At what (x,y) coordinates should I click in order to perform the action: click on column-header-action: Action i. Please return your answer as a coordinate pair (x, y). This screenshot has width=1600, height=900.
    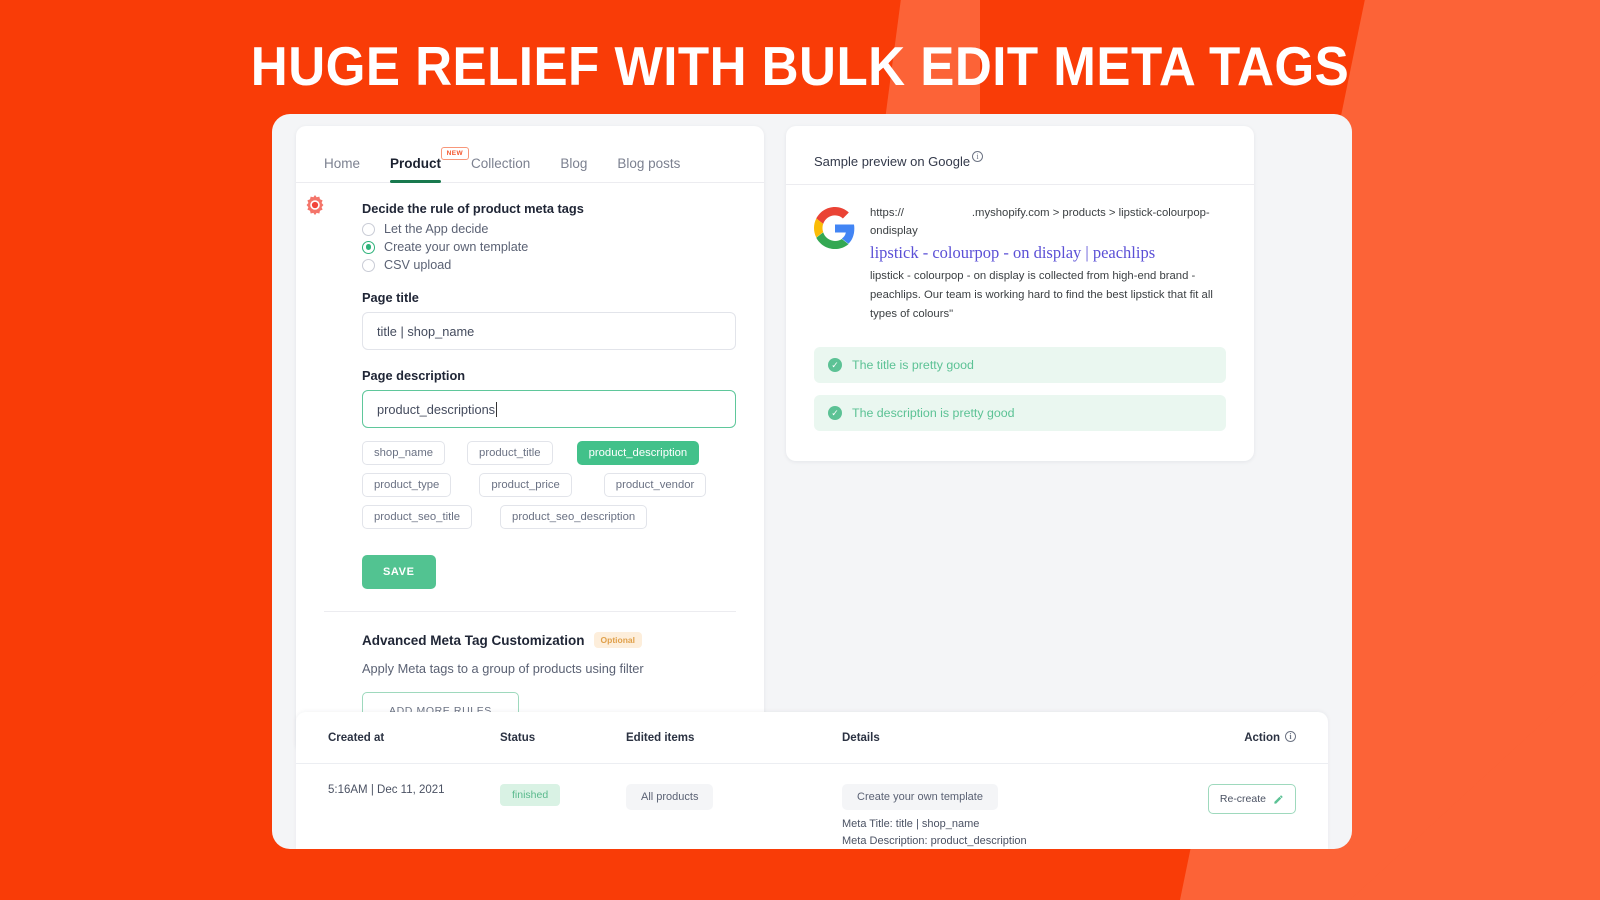
    Looking at the image, I should click on (1246, 737).